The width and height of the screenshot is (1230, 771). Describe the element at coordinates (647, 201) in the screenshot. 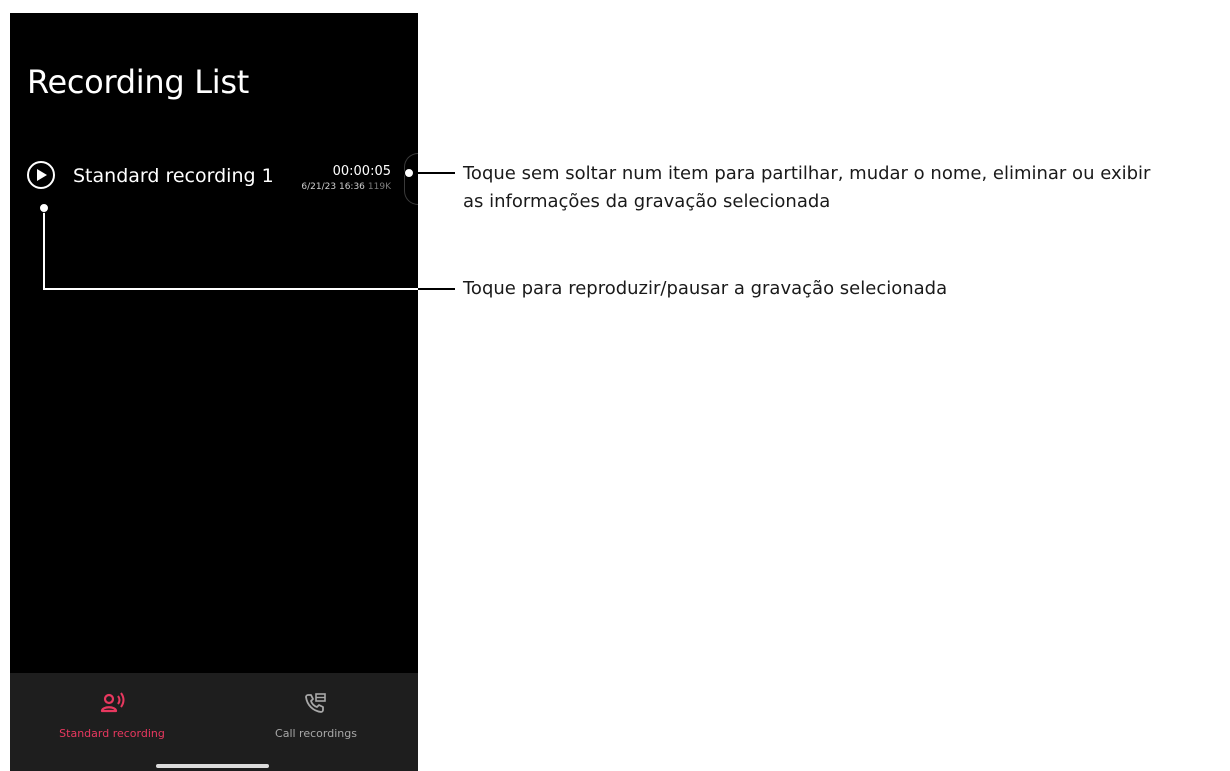

I see `callout-long-press-line2: as informações da gravação selecionada` at that location.